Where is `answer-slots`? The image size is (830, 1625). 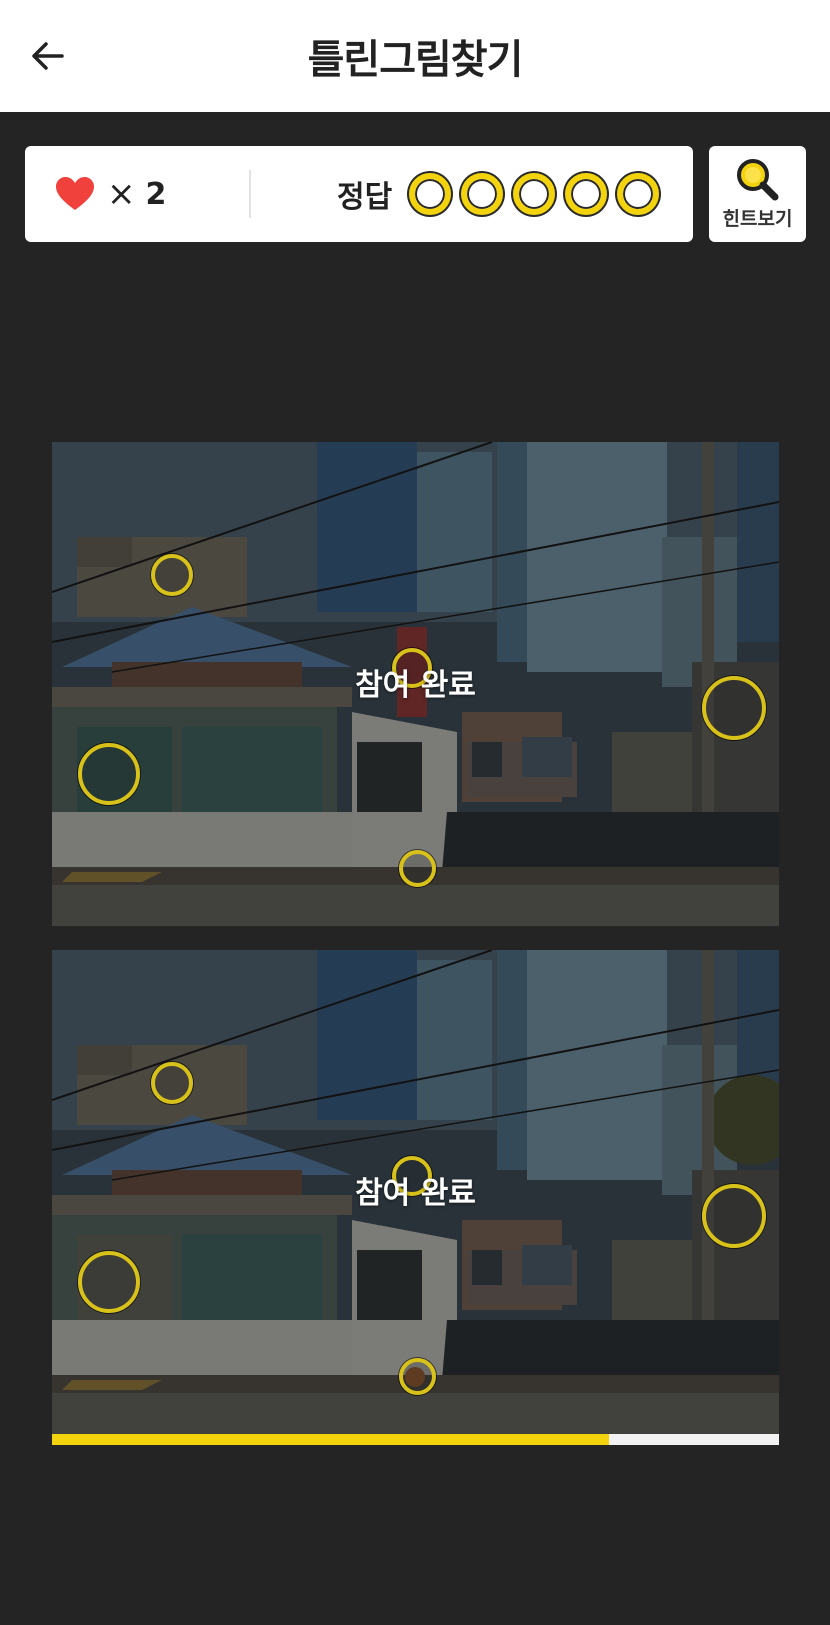 answer-slots is located at coordinates (534, 194).